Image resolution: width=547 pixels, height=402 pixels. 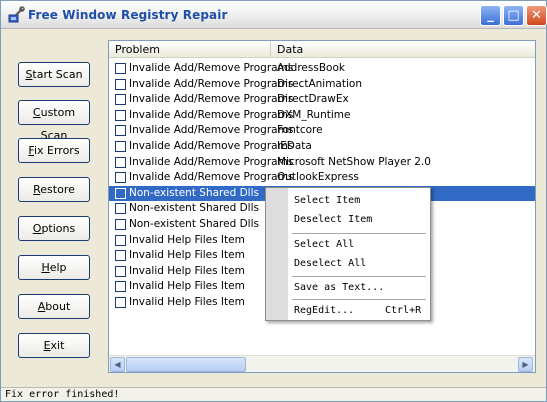 What do you see at coordinates (186, 364) in the screenshot?
I see `scroll-thumb` at bounding box center [186, 364].